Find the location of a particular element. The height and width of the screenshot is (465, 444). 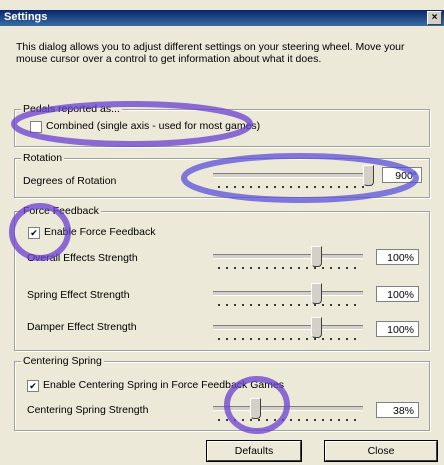

rotation-slider-thumb is located at coordinates (368, 175).